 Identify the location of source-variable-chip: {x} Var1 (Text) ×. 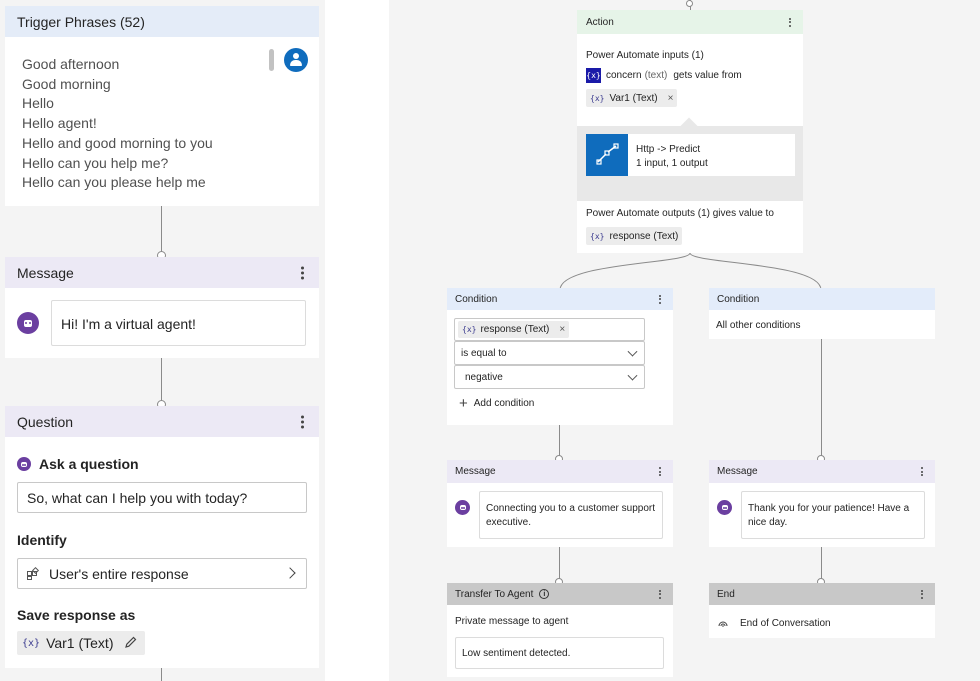
(632, 98).